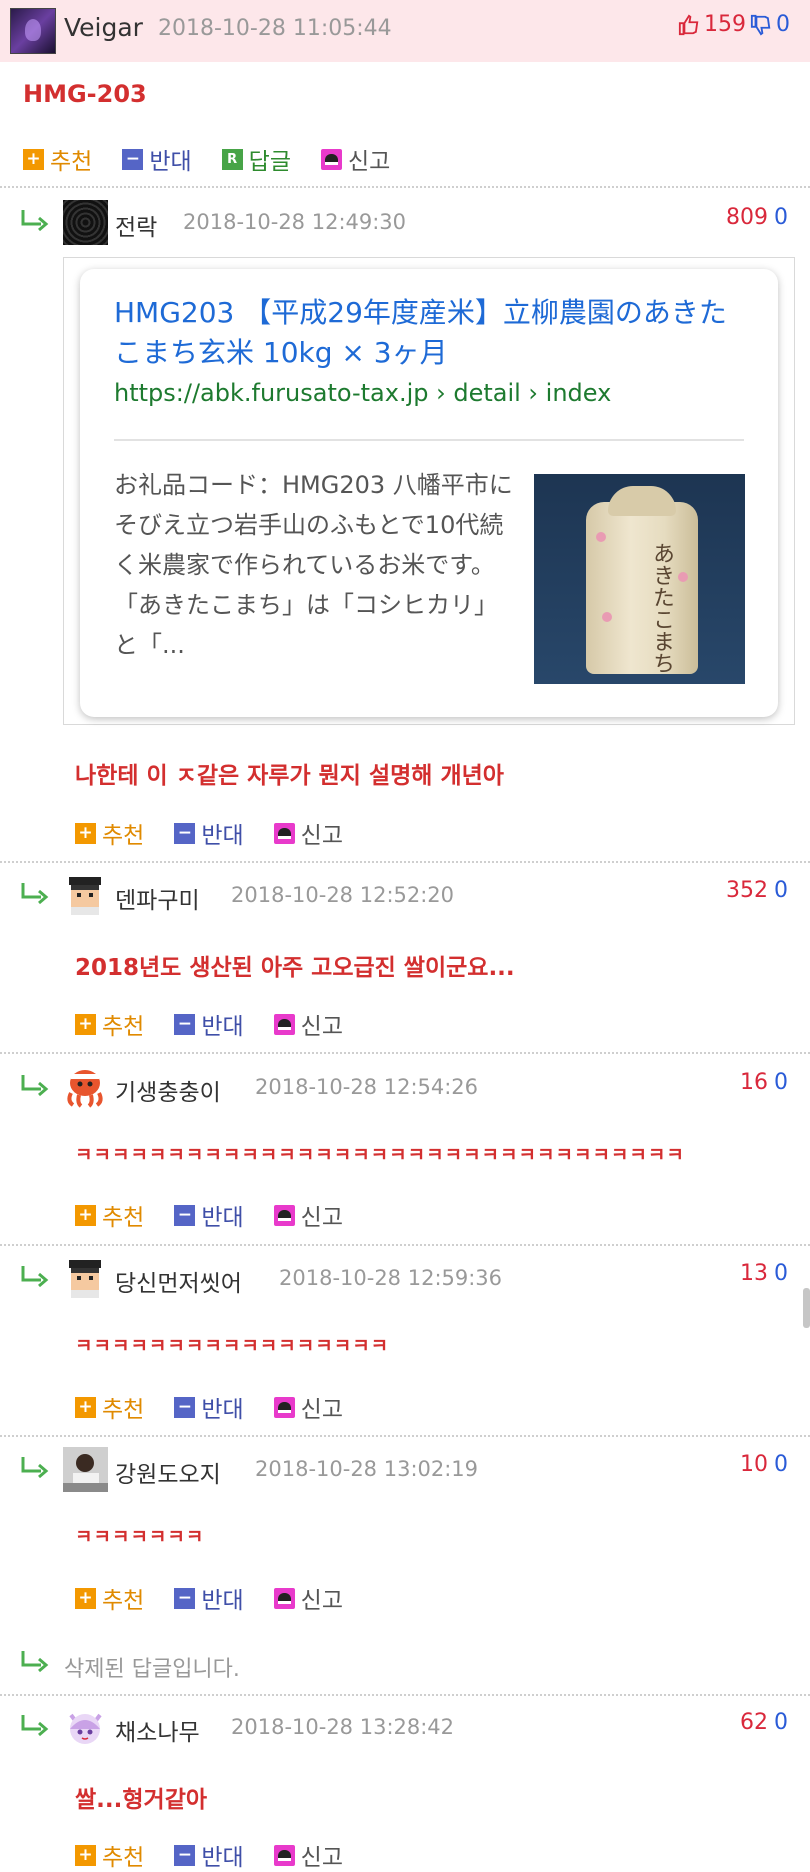  Describe the element at coordinates (725, 24) in the screenshot. I see `upvote-count: 159` at that location.